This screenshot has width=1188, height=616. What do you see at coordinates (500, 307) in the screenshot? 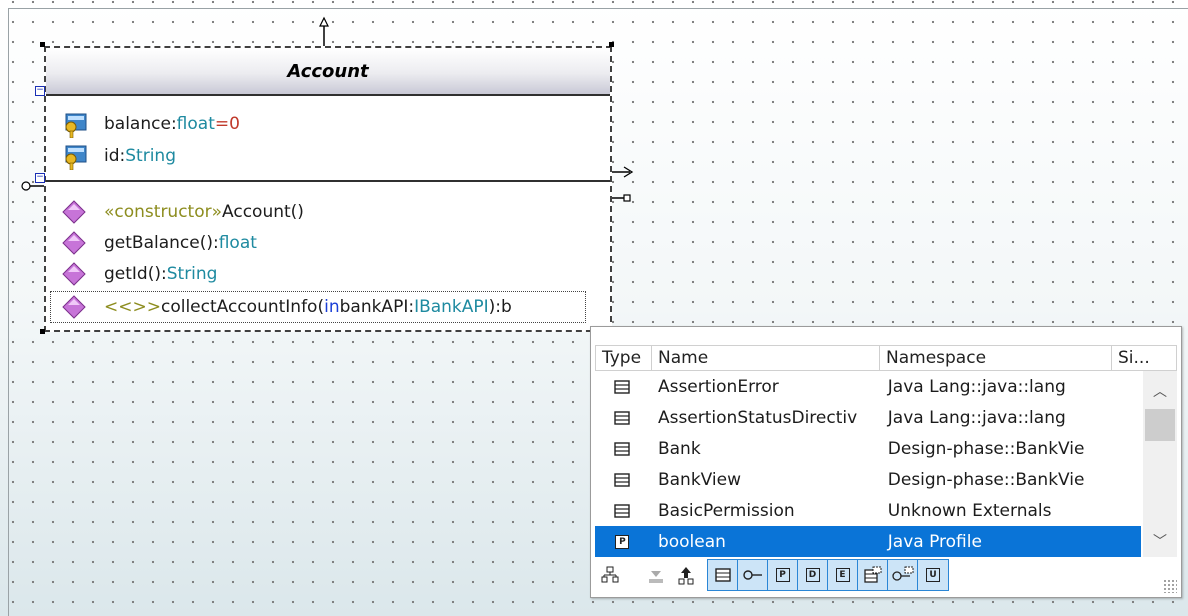
I see `operation-text-tail: ):b` at bounding box center [500, 307].